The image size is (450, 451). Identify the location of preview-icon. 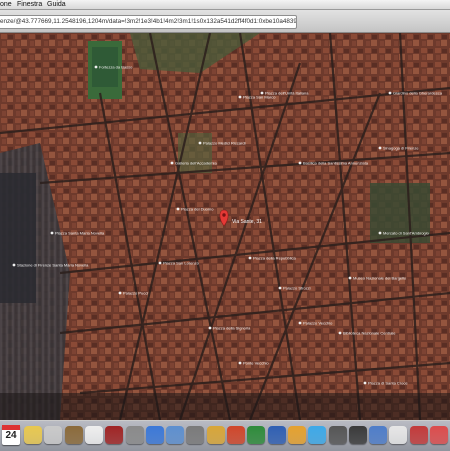
(378, 435).